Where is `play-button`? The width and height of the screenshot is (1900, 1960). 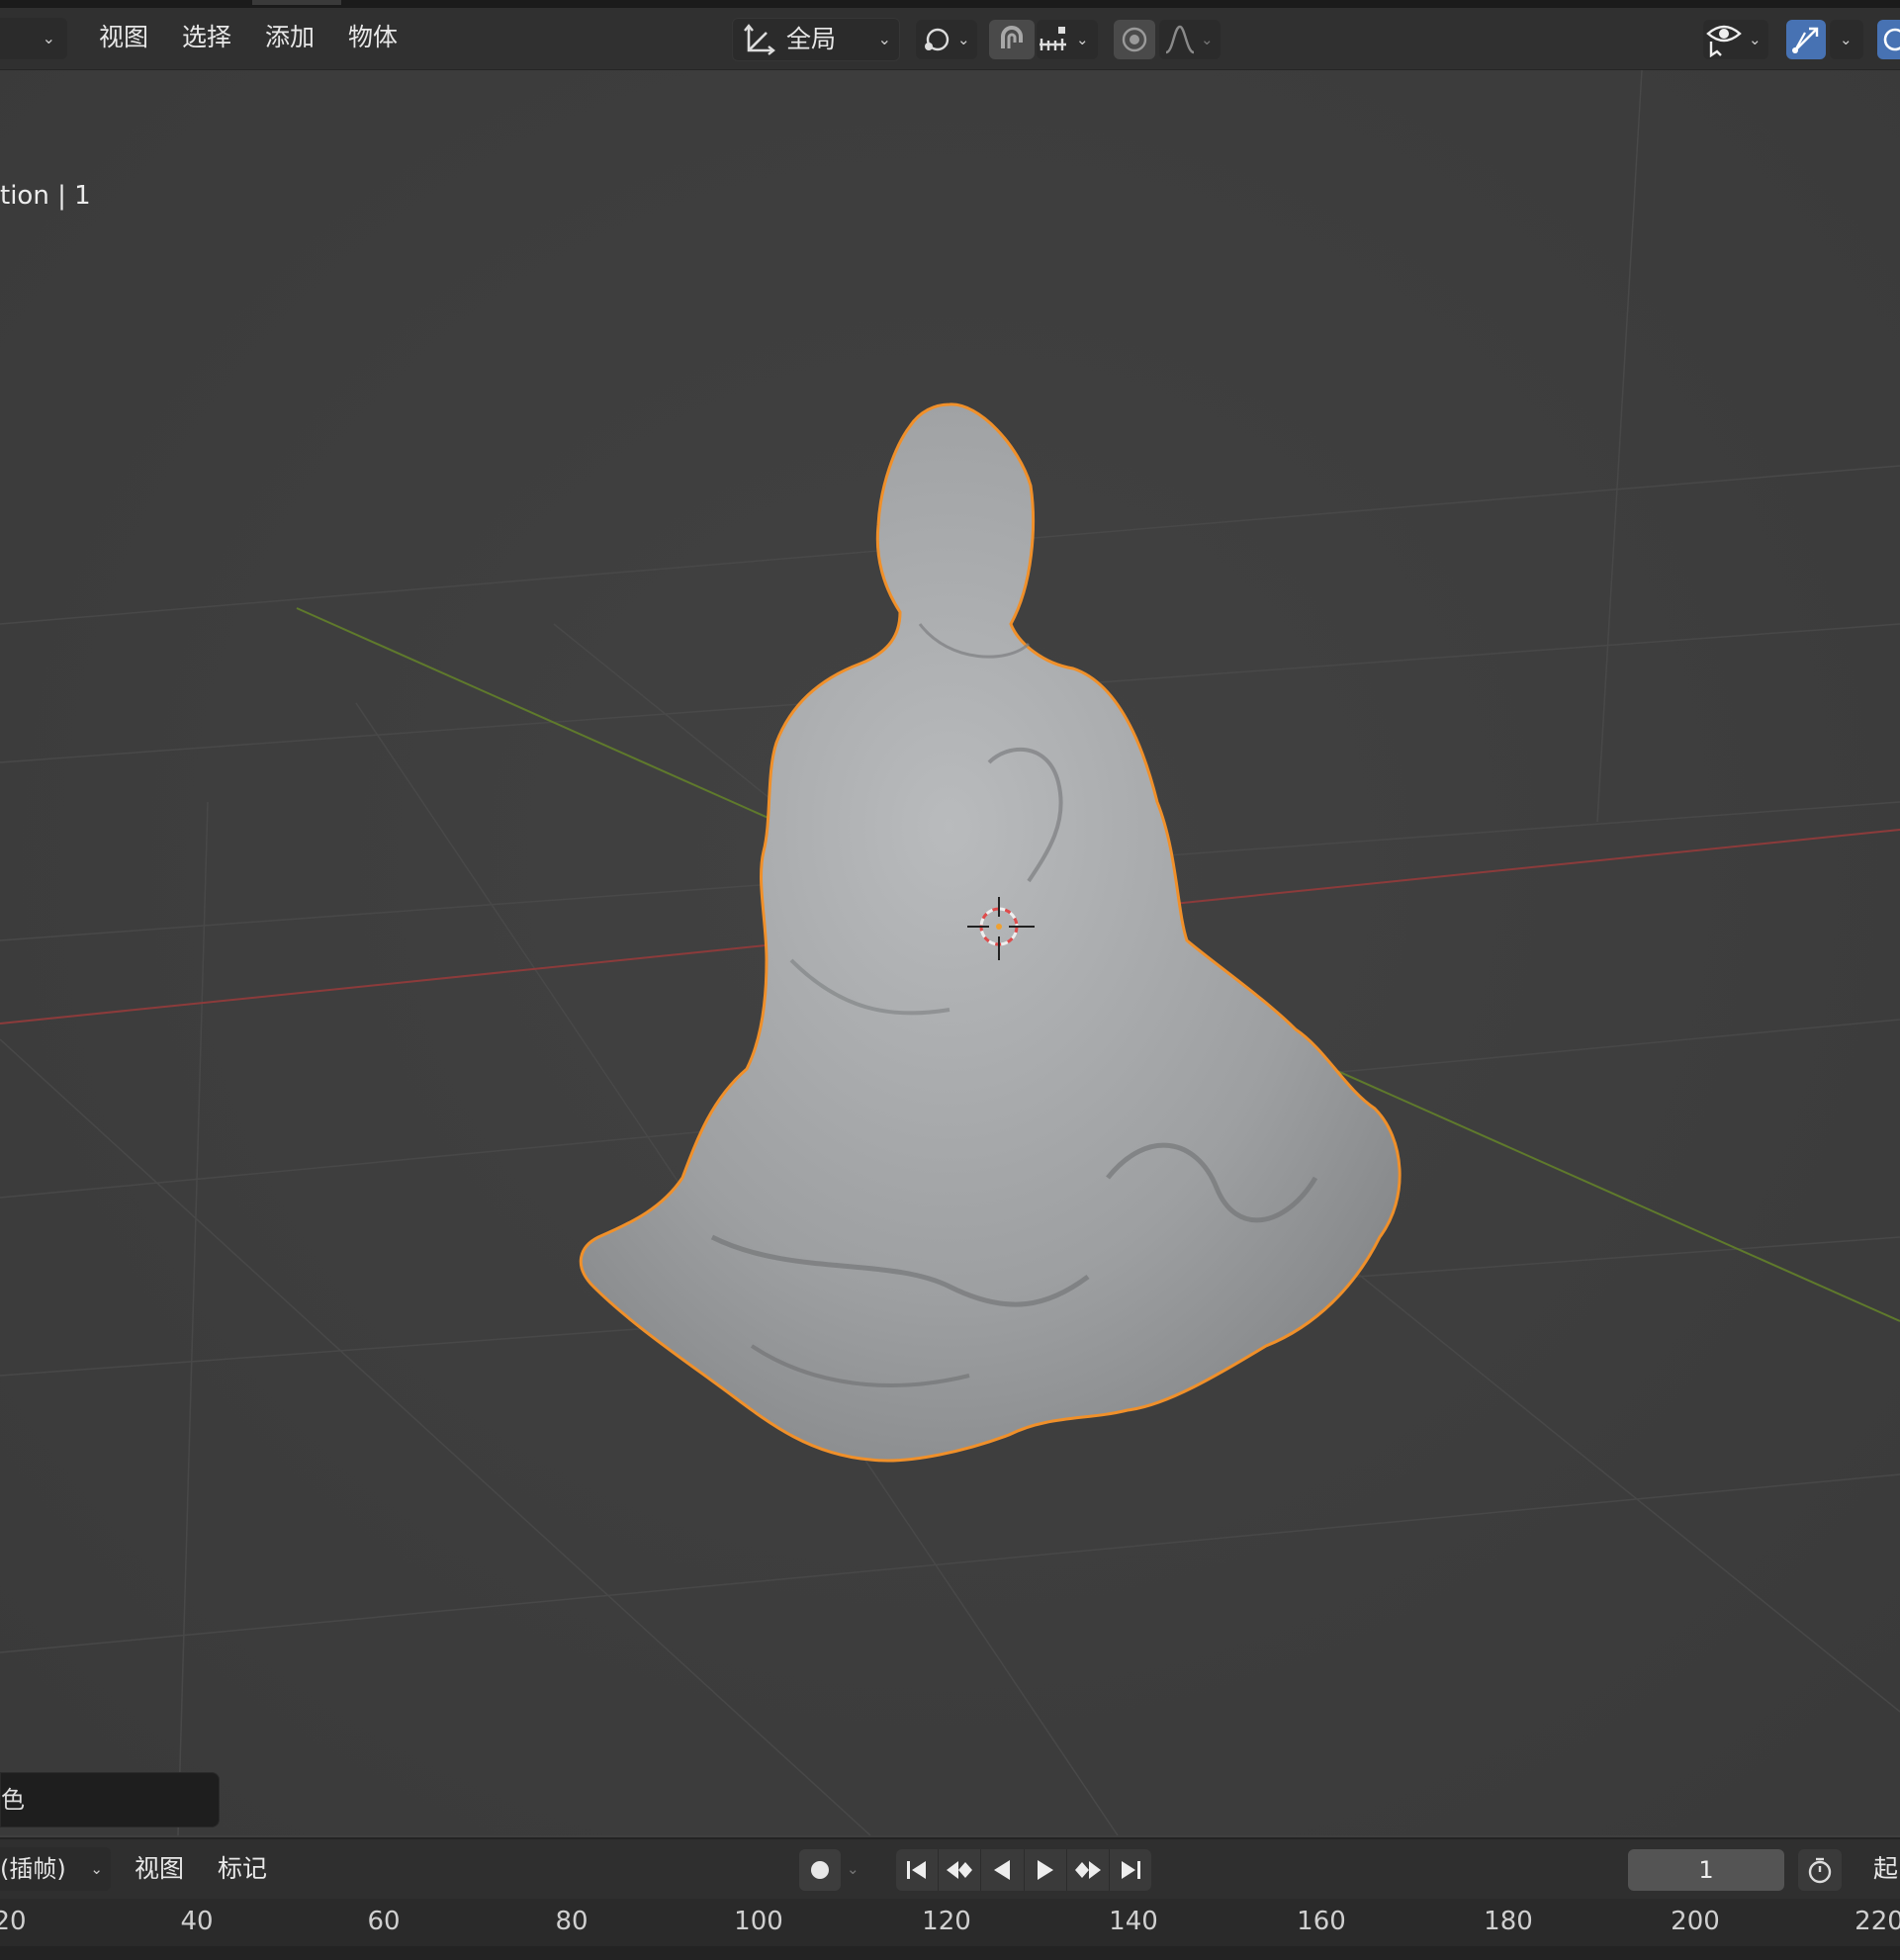
play-button is located at coordinates (1046, 1870).